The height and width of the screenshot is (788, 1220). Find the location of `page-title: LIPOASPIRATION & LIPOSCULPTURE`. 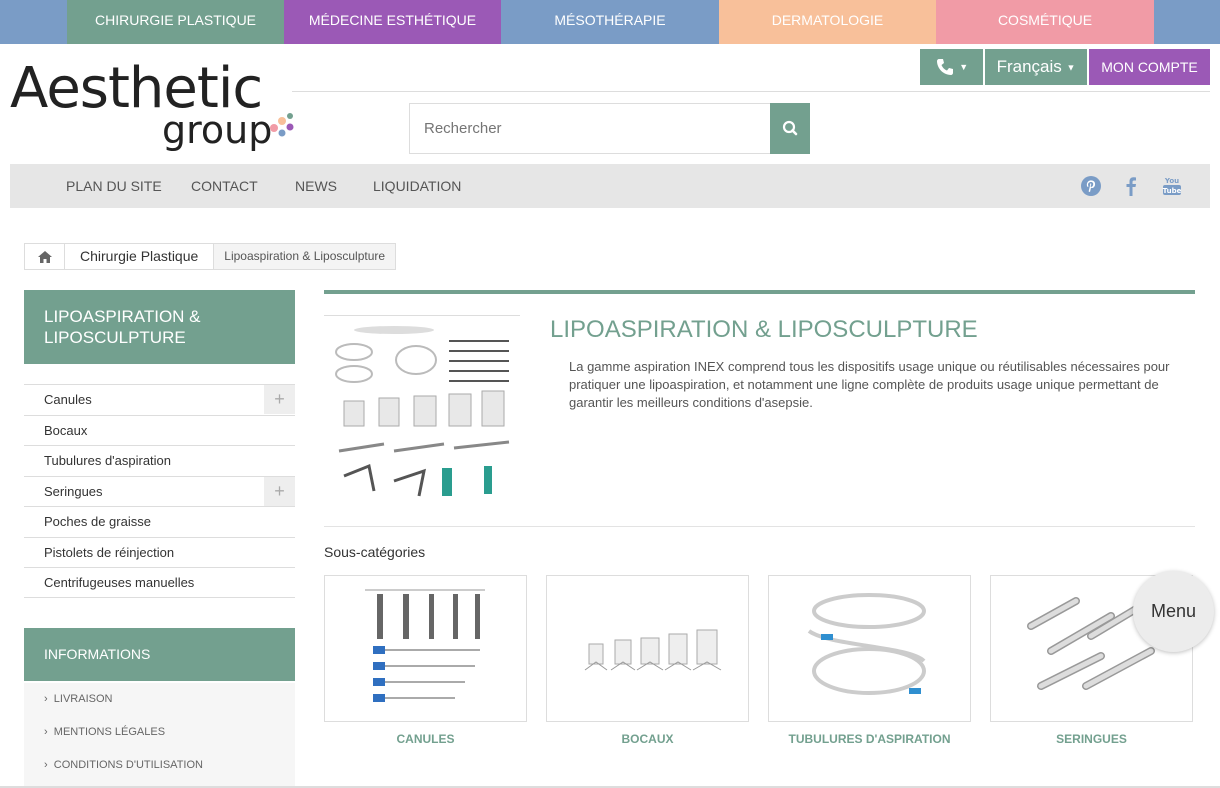

page-title: LIPOASPIRATION & LIPOSCULPTURE is located at coordinates (764, 329).